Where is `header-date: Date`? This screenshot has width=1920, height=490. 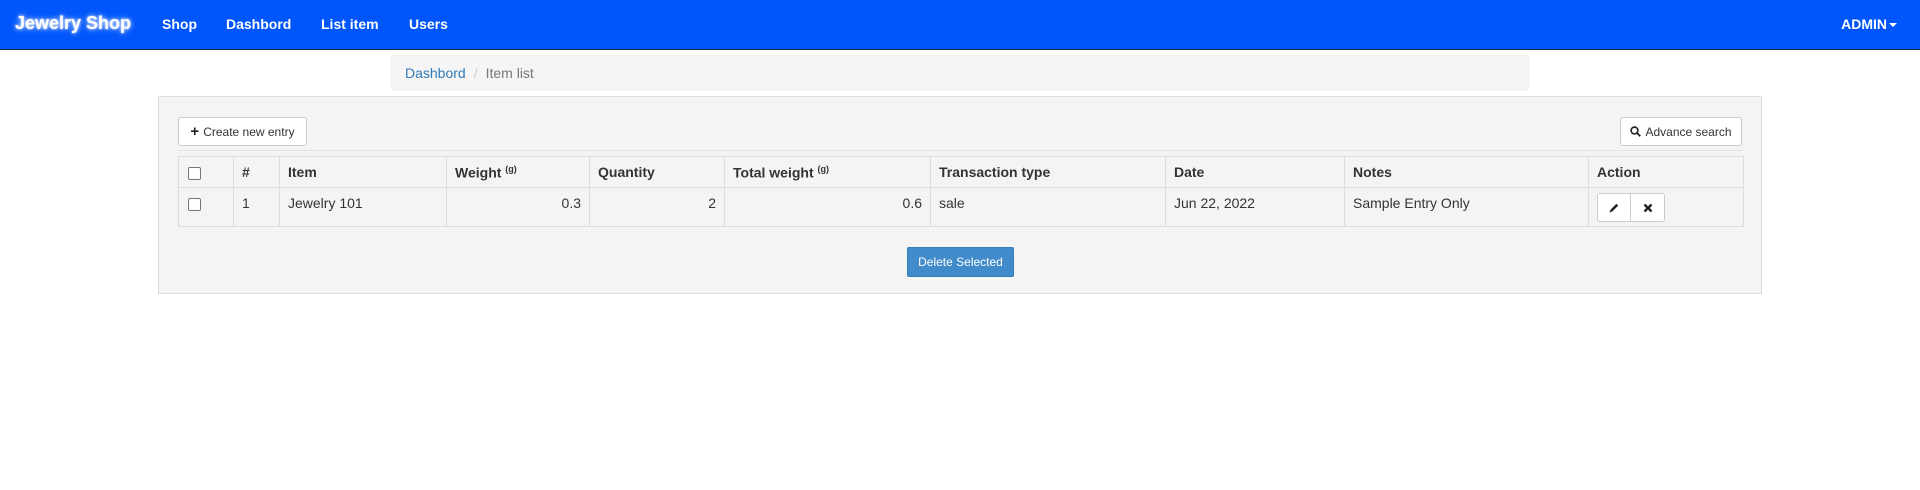 header-date: Date is located at coordinates (1255, 172).